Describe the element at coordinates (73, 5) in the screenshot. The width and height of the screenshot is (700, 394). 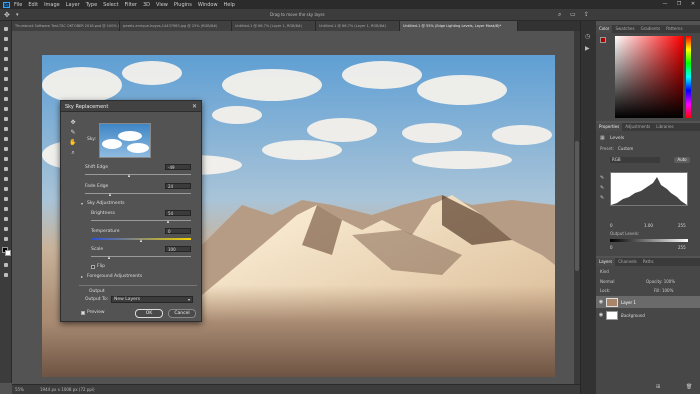
I see `menu-layer: Layer` at that location.